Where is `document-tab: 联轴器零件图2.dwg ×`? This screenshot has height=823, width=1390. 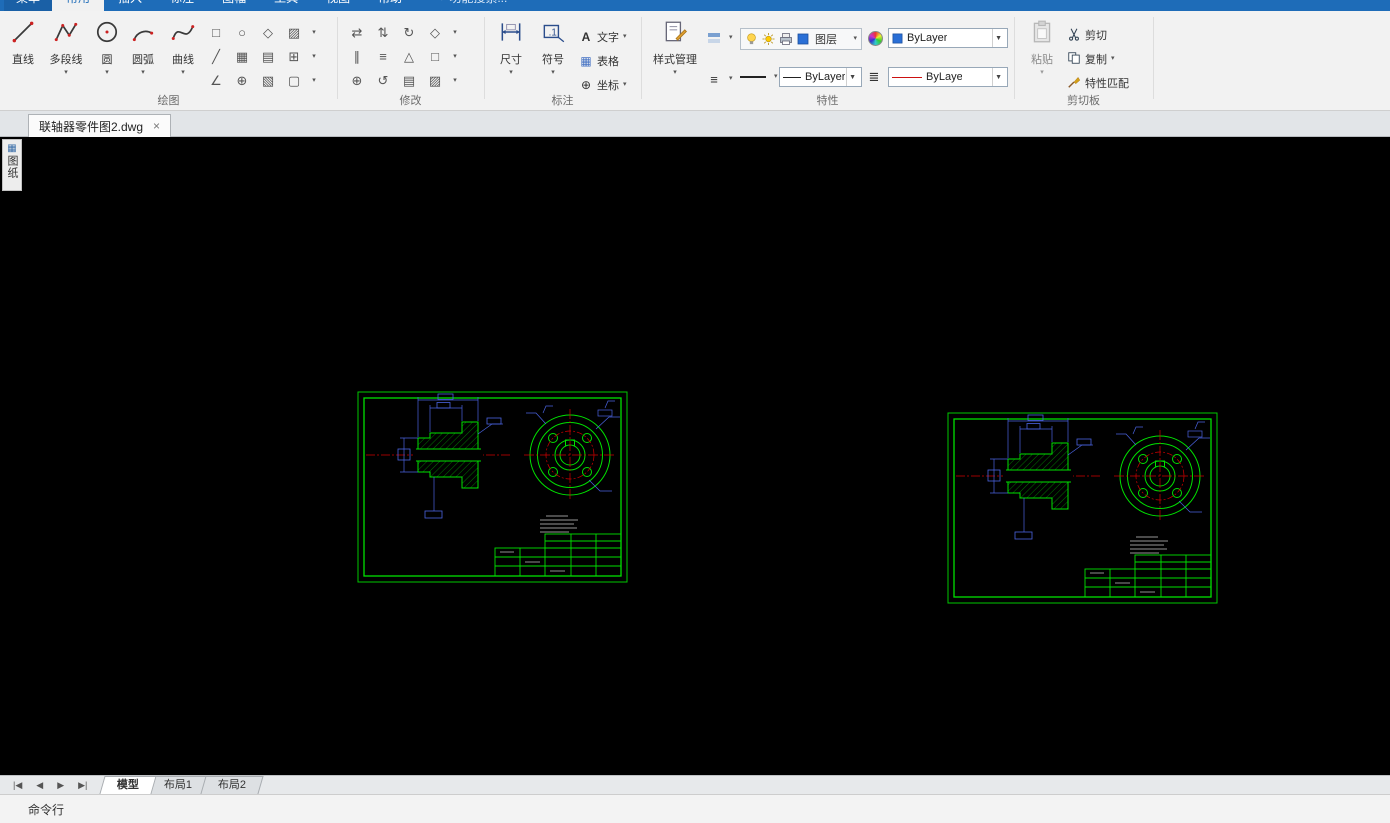
document-tab: 联轴器零件图2.dwg × is located at coordinates (100, 125).